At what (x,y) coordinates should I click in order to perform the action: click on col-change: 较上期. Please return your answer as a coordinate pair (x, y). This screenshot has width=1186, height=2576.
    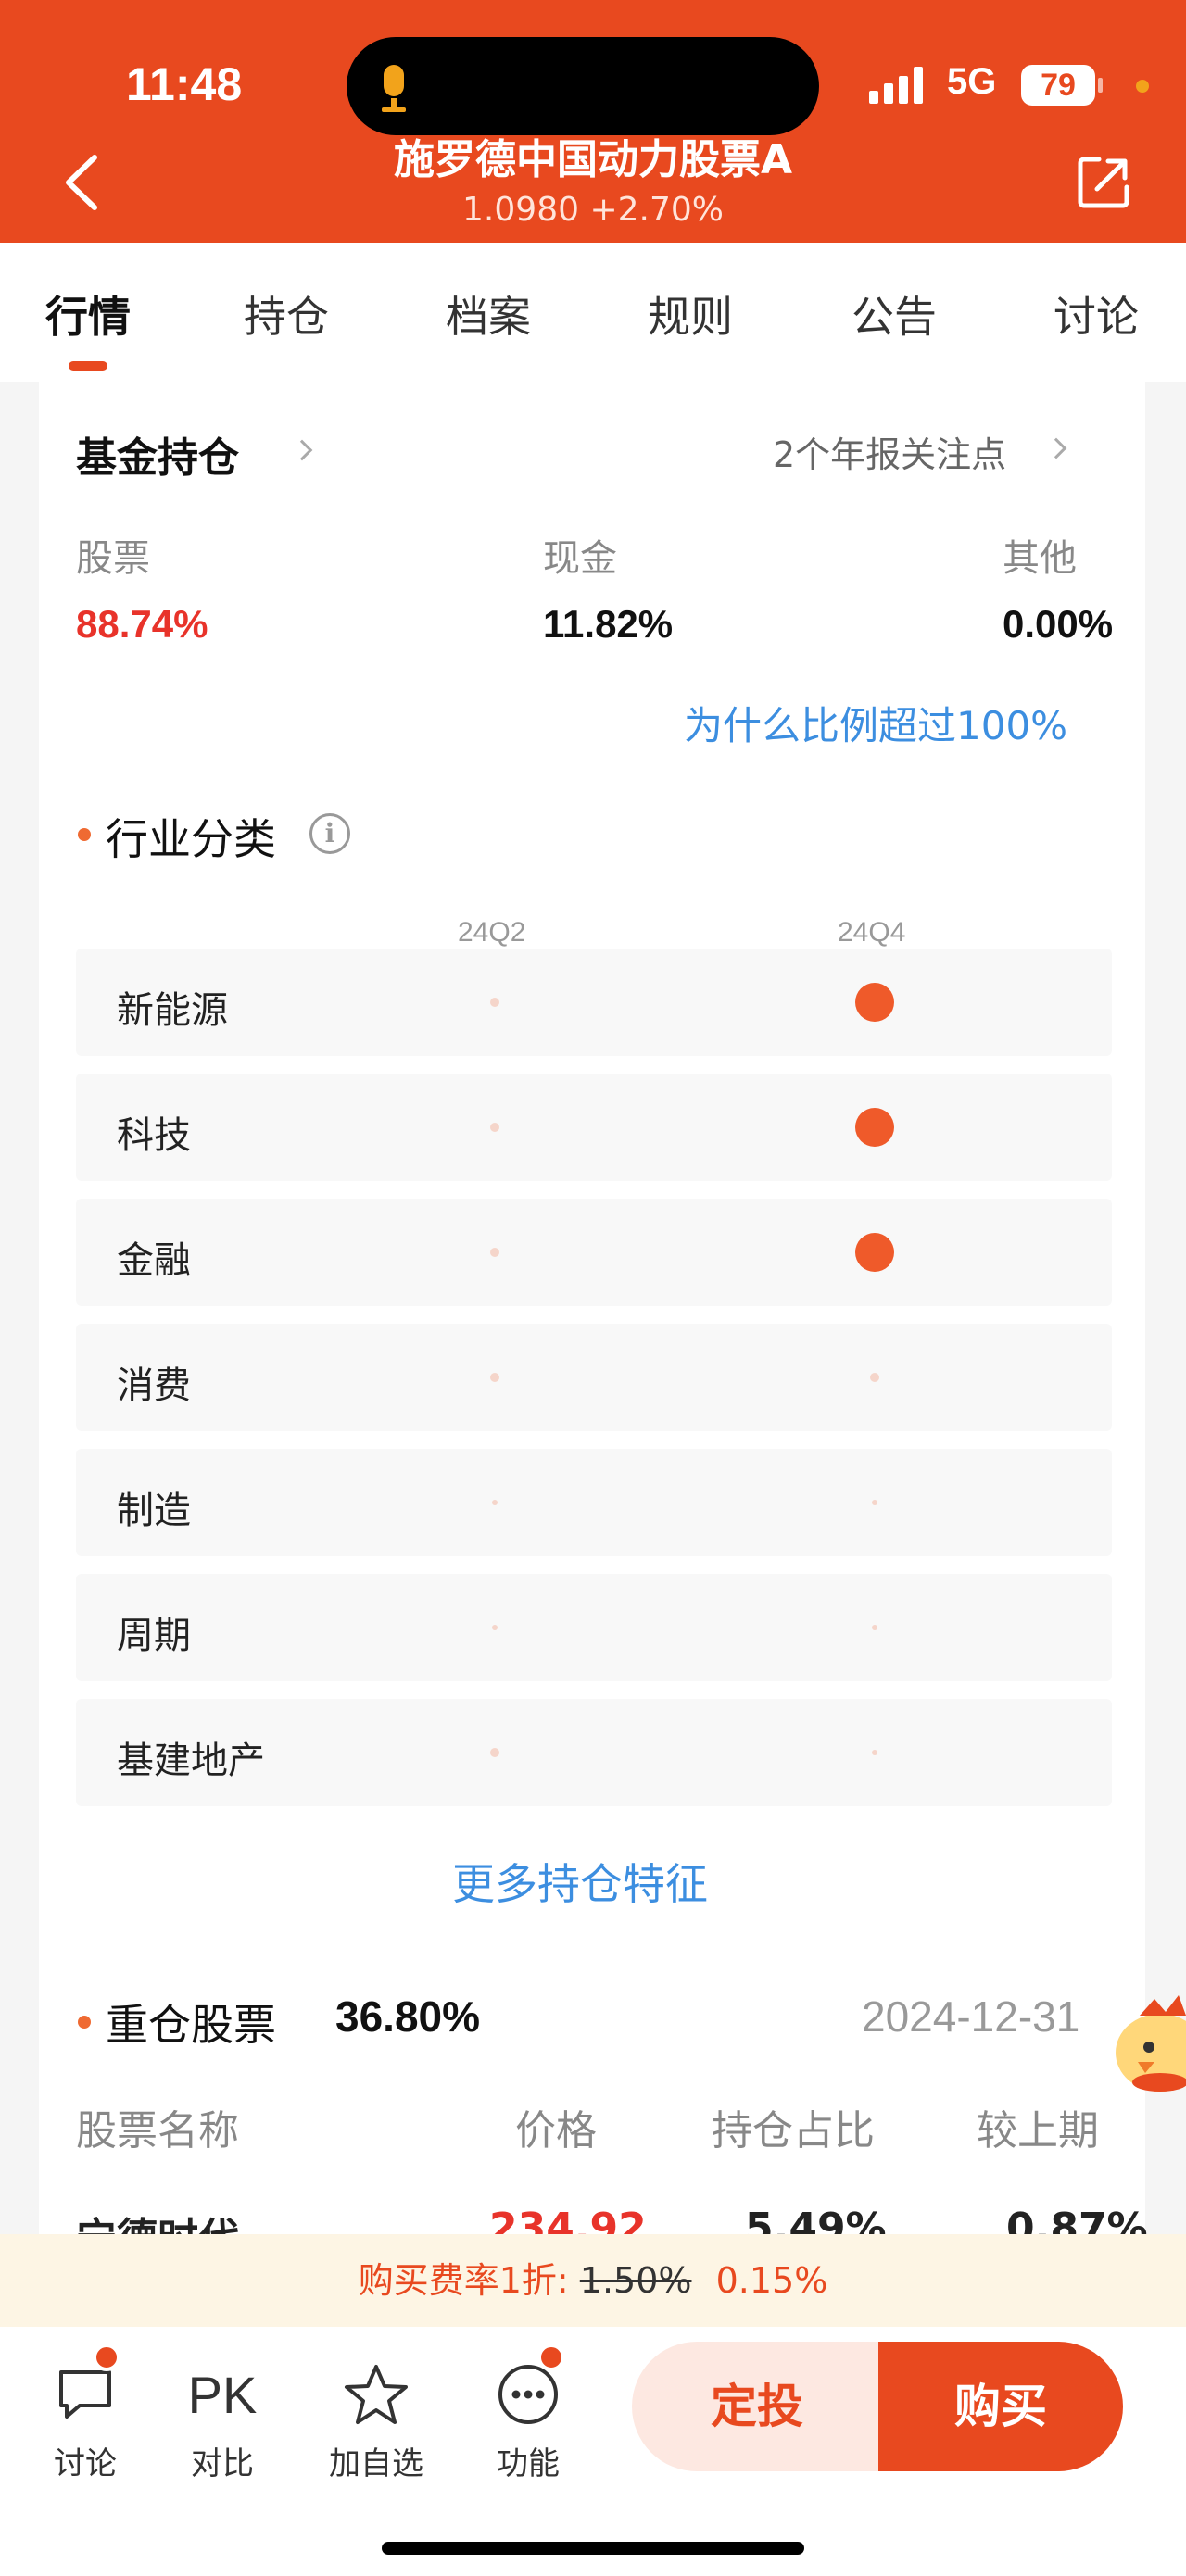
    Looking at the image, I should click on (1038, 2131).